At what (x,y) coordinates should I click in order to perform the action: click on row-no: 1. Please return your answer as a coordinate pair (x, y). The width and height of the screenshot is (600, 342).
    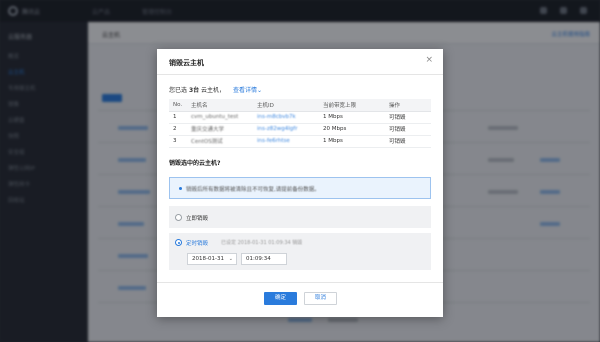
    Looking at the image, I should click on (178, 117).